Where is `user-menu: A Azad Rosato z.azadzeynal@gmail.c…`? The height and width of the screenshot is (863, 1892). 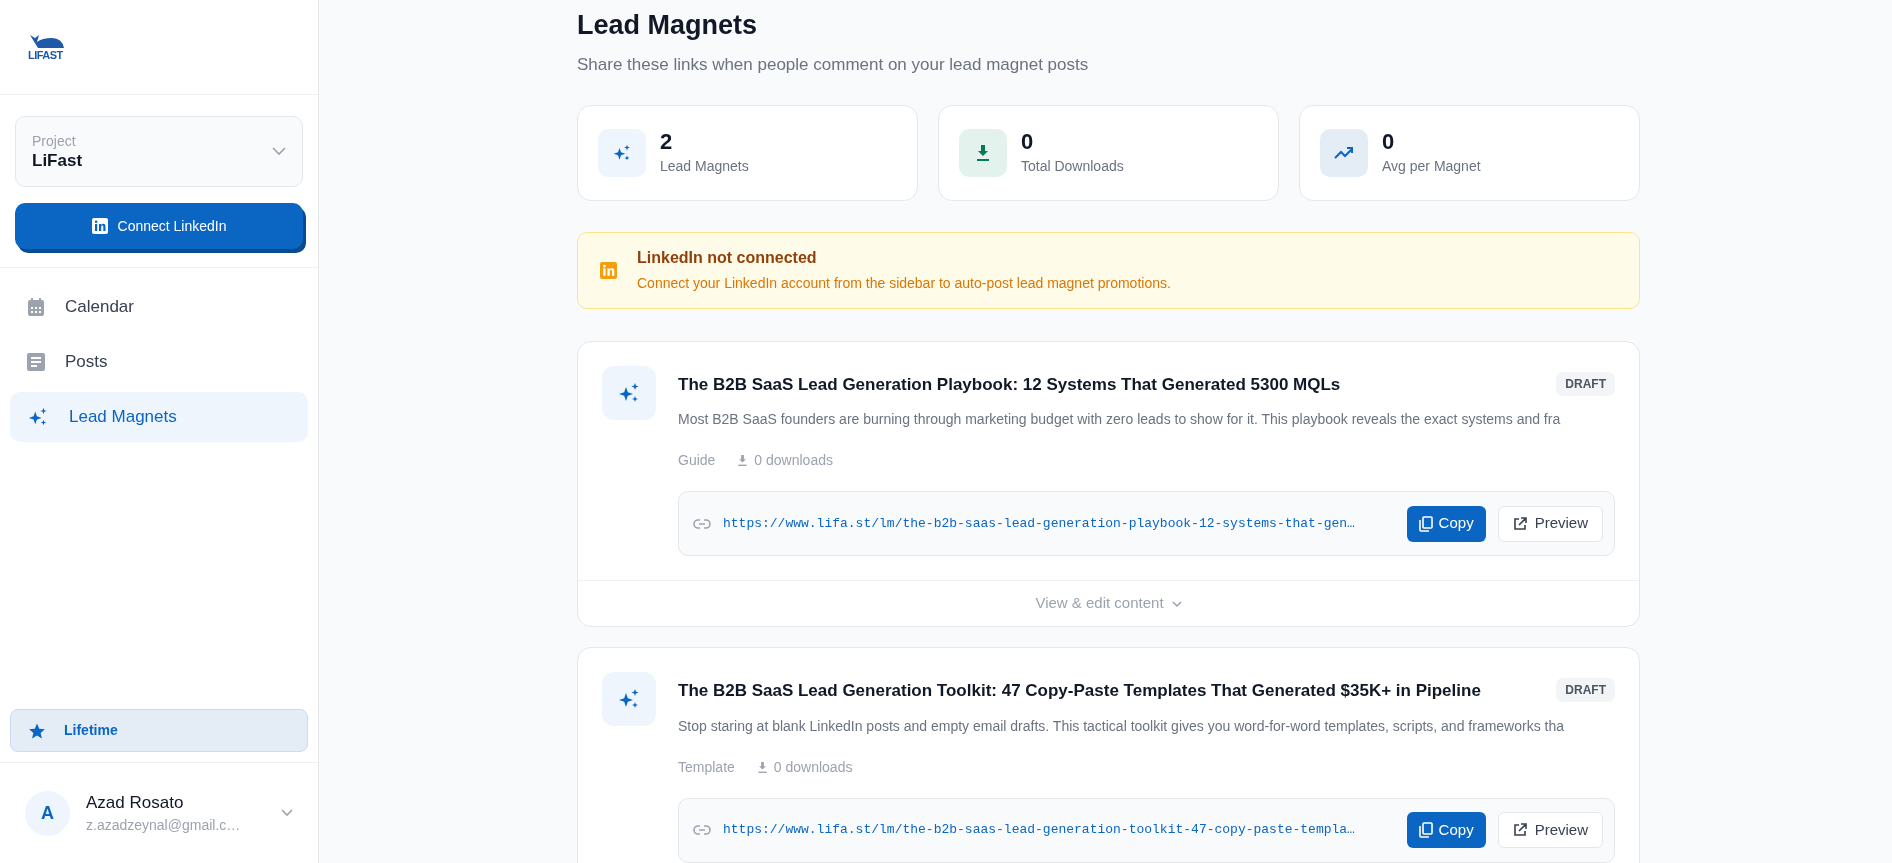 user-menu: A Azad Rosato z.azadzeynal@gmail.c… is located at coordinates (159, 813).